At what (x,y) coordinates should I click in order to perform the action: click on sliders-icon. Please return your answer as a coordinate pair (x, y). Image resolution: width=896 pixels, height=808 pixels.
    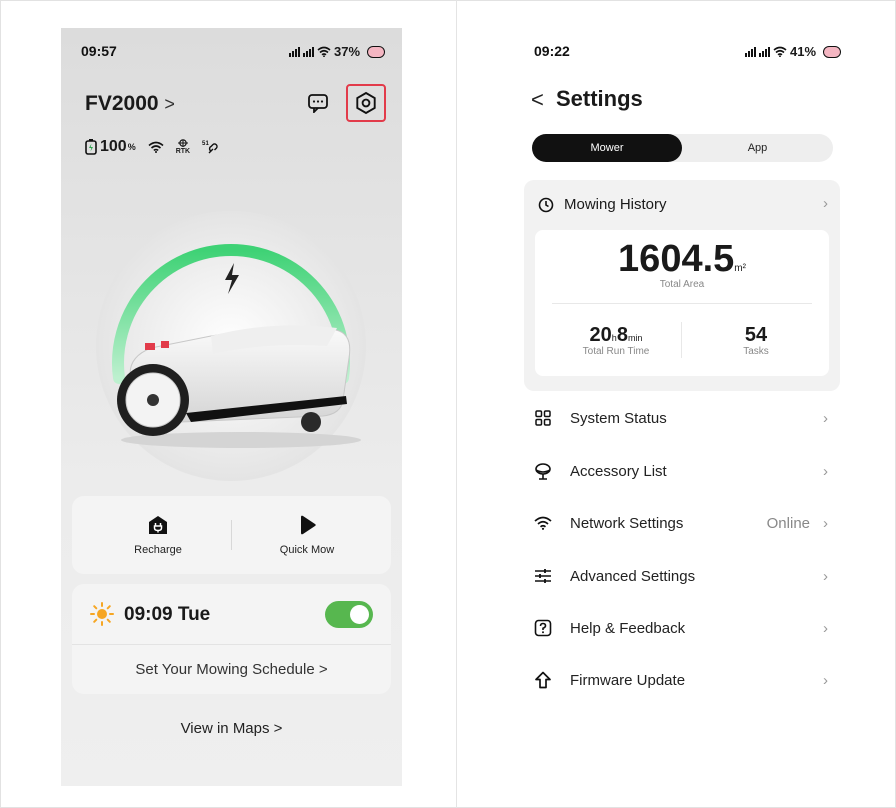
    Looking at the image, I should click on (543, 576).